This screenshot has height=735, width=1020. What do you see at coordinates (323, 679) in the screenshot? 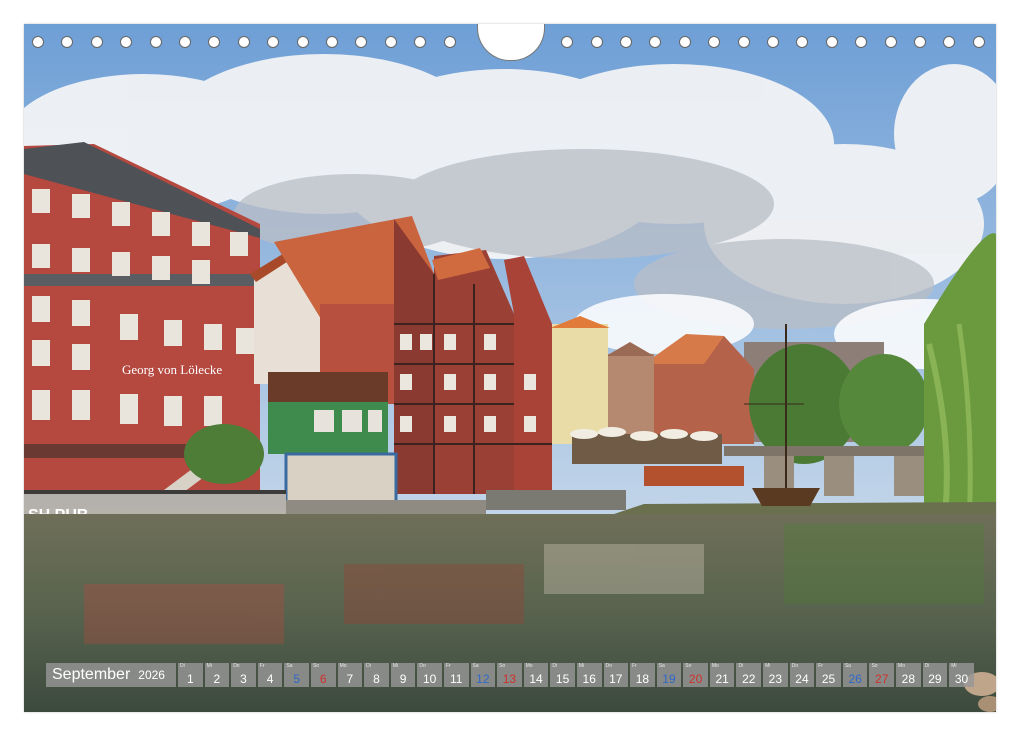
I see `day-number: 6` at bounding box center [323, 679].